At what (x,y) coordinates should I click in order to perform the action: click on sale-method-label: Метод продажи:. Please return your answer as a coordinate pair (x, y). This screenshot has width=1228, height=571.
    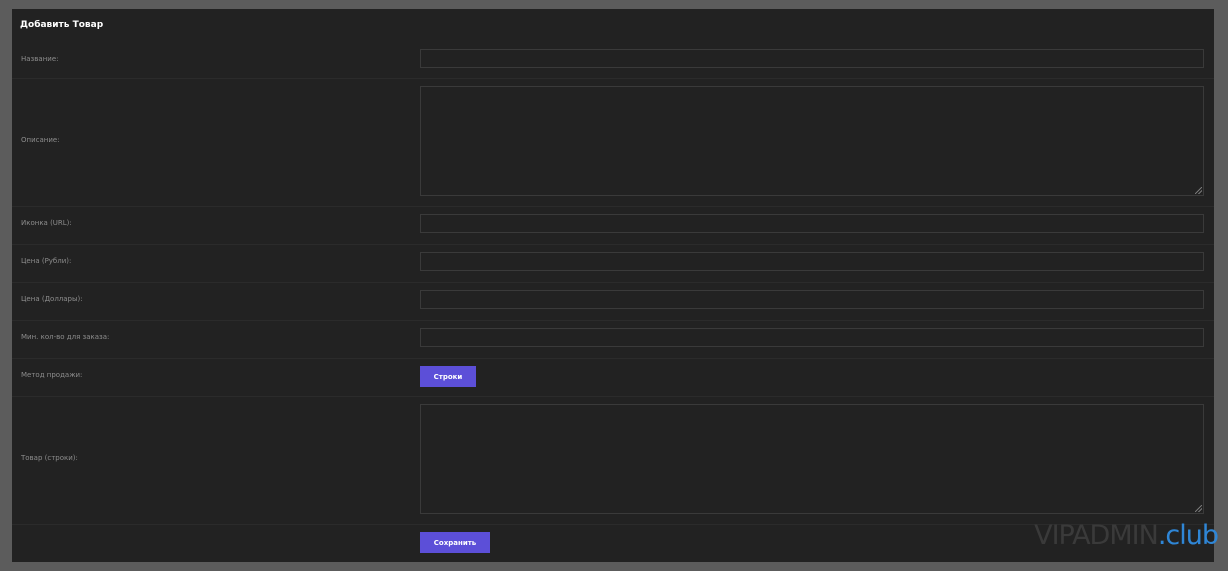
    Looking at the image, I should click on (52, 375).